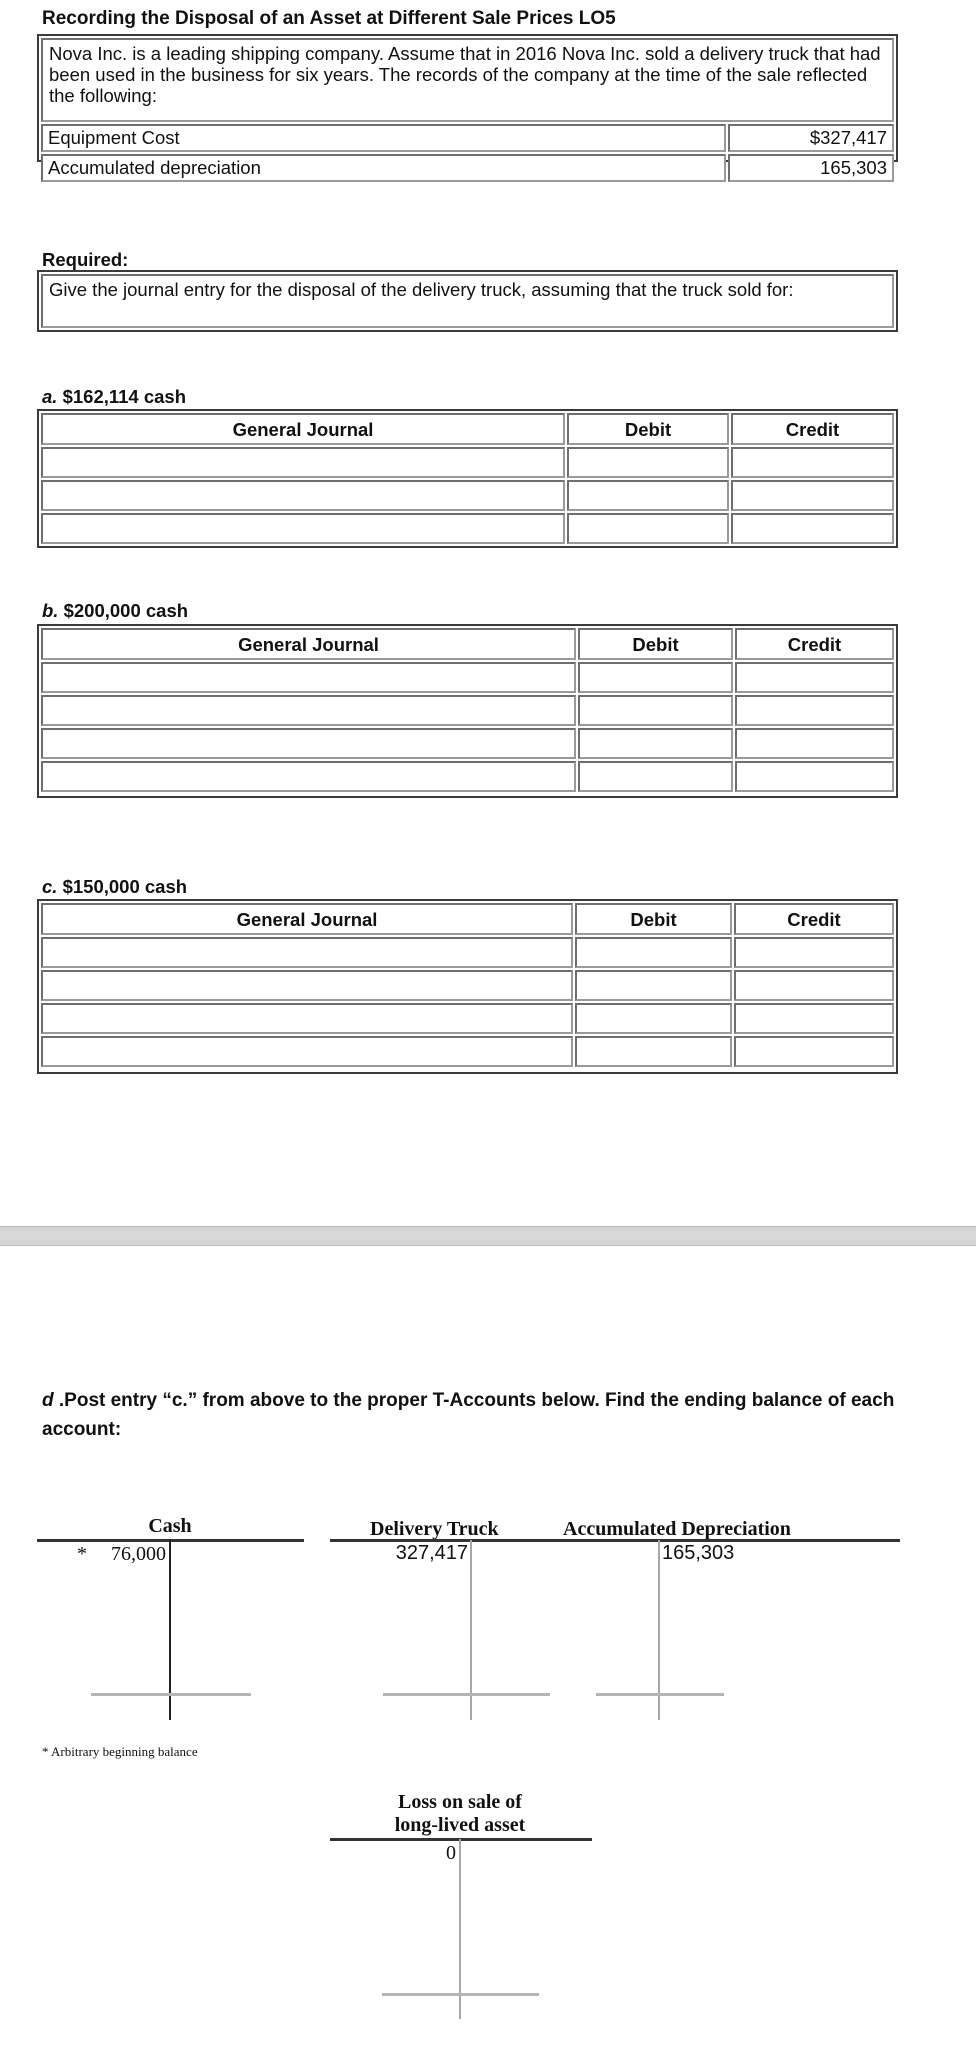 This screenshot has height=2046, width=976. What do you see at coordinates (811, 168) in the screenshot?
I see `fact-value-accumulated-depreciation: 165,303` at bounding box center [811, 168].